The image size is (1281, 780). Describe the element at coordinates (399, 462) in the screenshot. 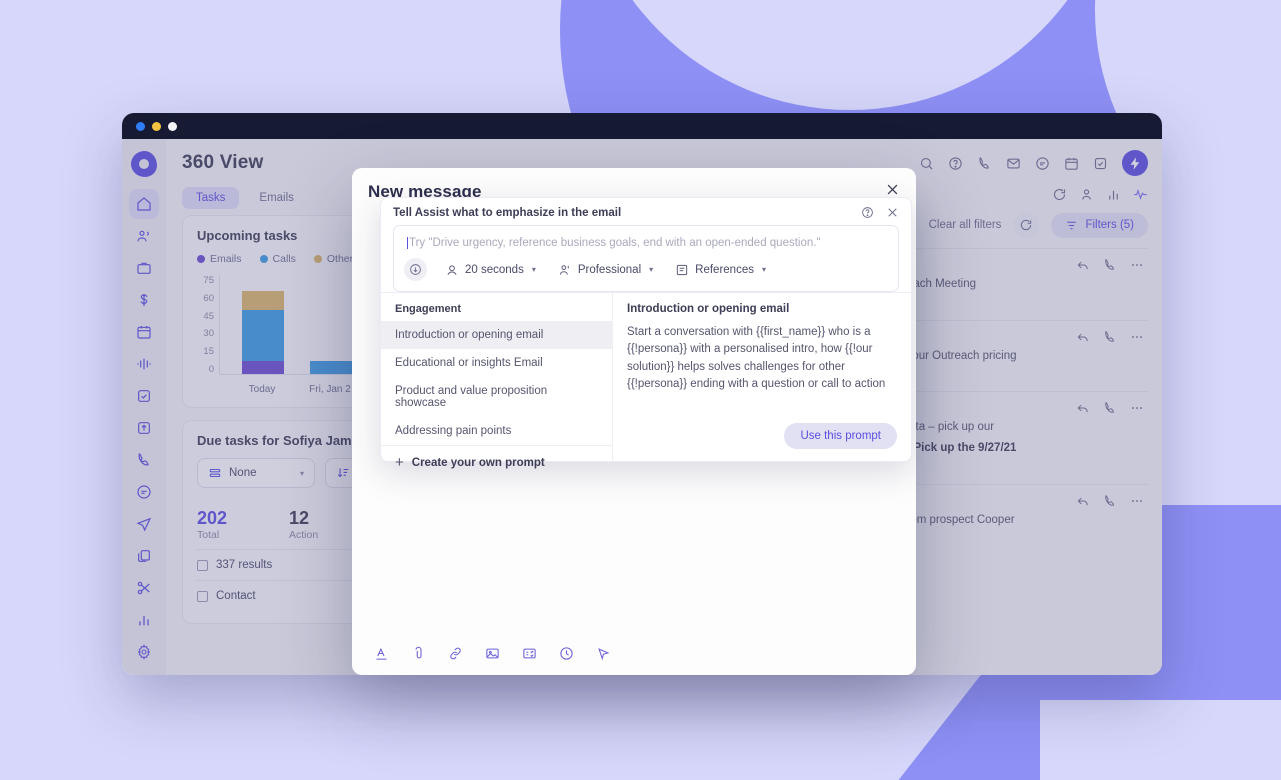

I see `plus-icon: +` at that location.